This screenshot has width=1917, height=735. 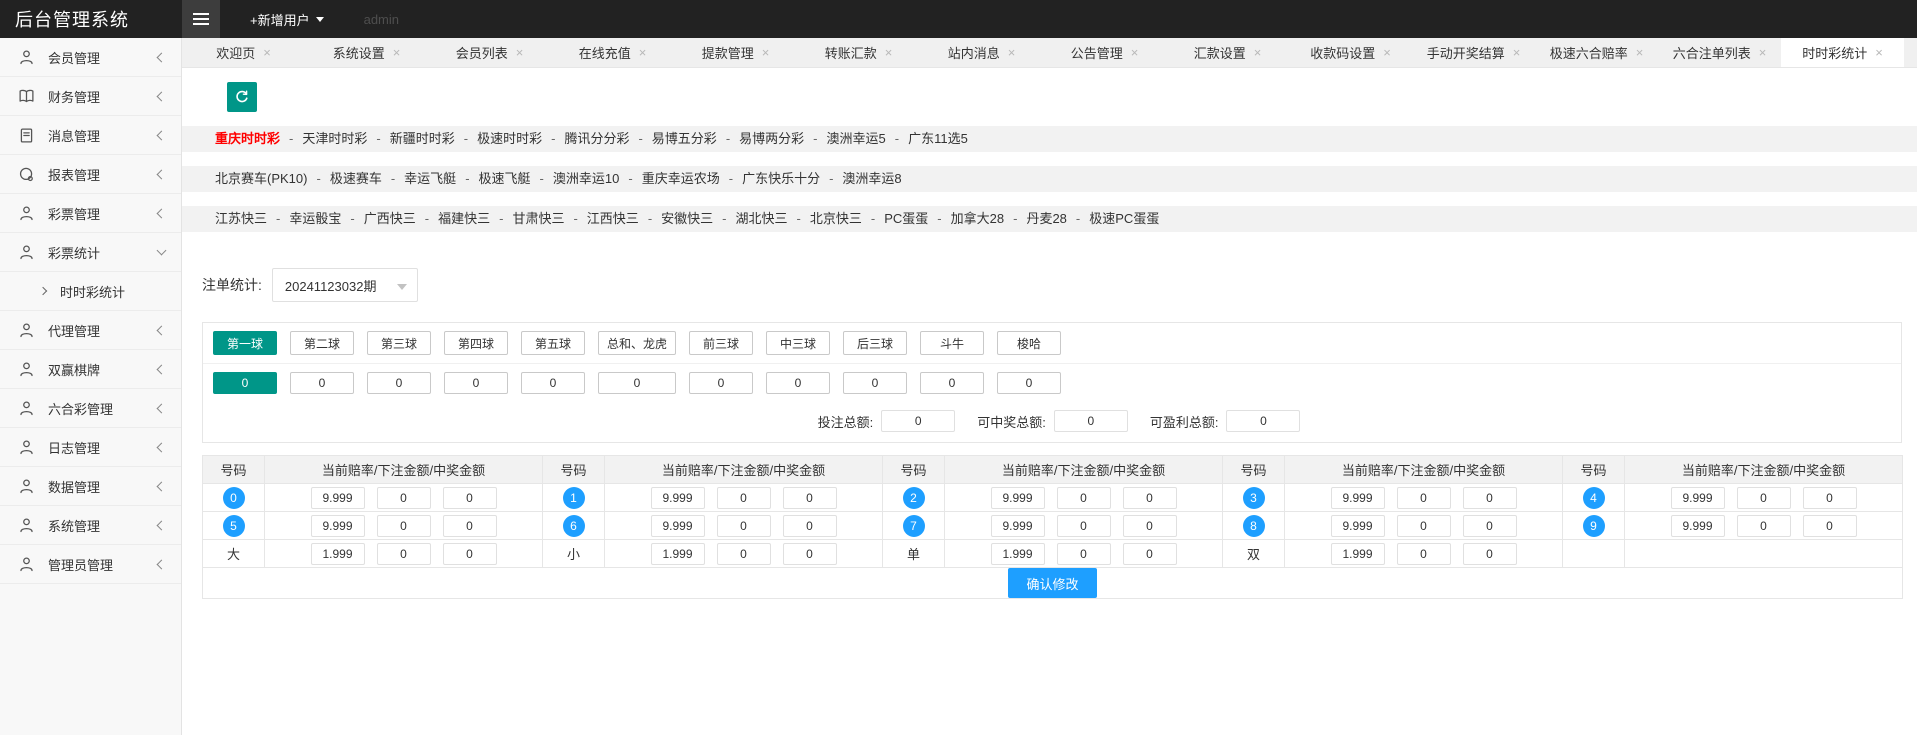 What do you see at coordinates (287, 19) in the screenshot?
I see `add-user-menu: +新增用户` at bounding box center [287, 19].